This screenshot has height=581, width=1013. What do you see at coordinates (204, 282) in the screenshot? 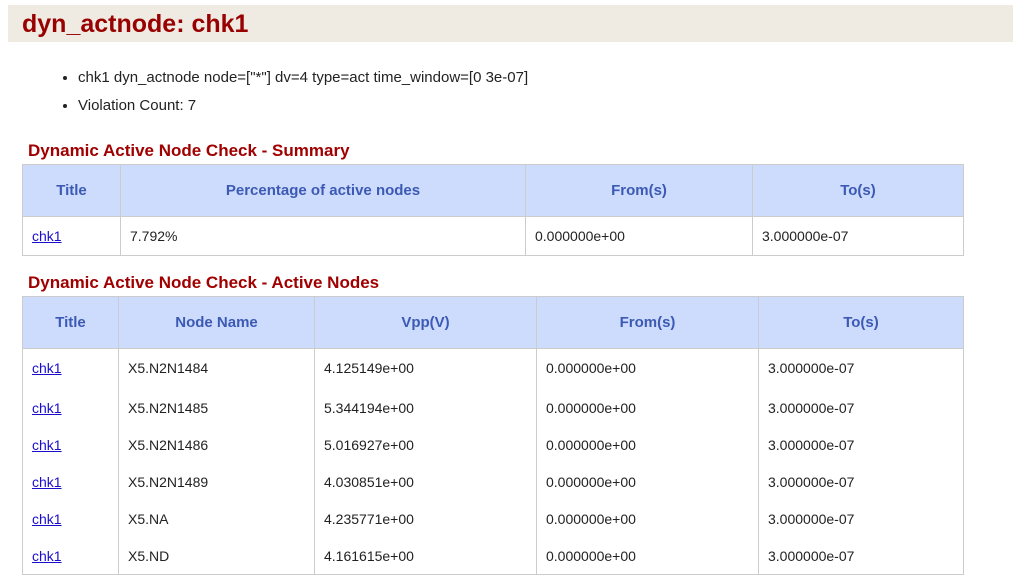
I see `active-nodes-heading: Dynamic Active Node Check - Active Nodes` at bounding box center [204, 282].